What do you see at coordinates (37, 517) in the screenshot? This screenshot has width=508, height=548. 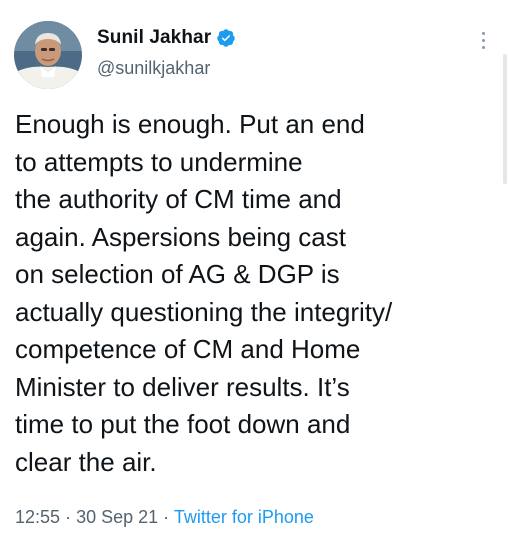 I see `tweet-time: 12:55` at bounding box center [37, 517].